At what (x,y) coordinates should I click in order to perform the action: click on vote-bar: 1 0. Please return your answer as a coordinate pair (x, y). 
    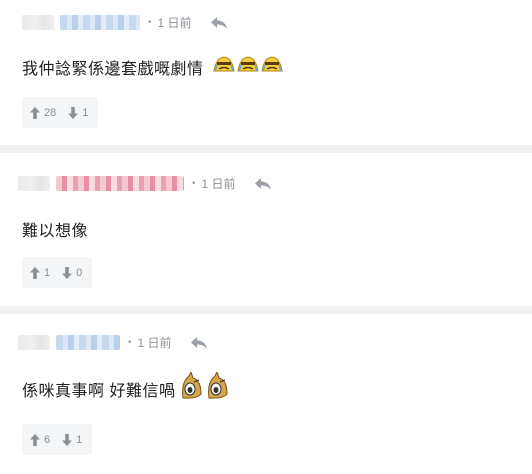
    Looking at the image, I should click on (57, 272).